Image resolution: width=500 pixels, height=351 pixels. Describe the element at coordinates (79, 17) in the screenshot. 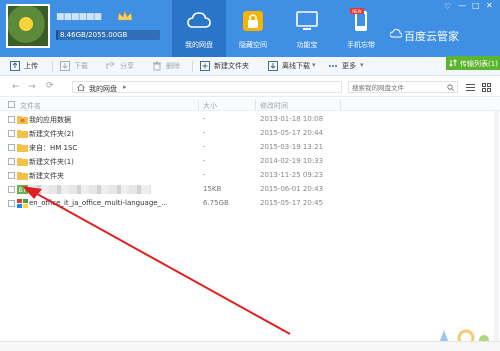

I see `username: ■■■■■■` at that location.